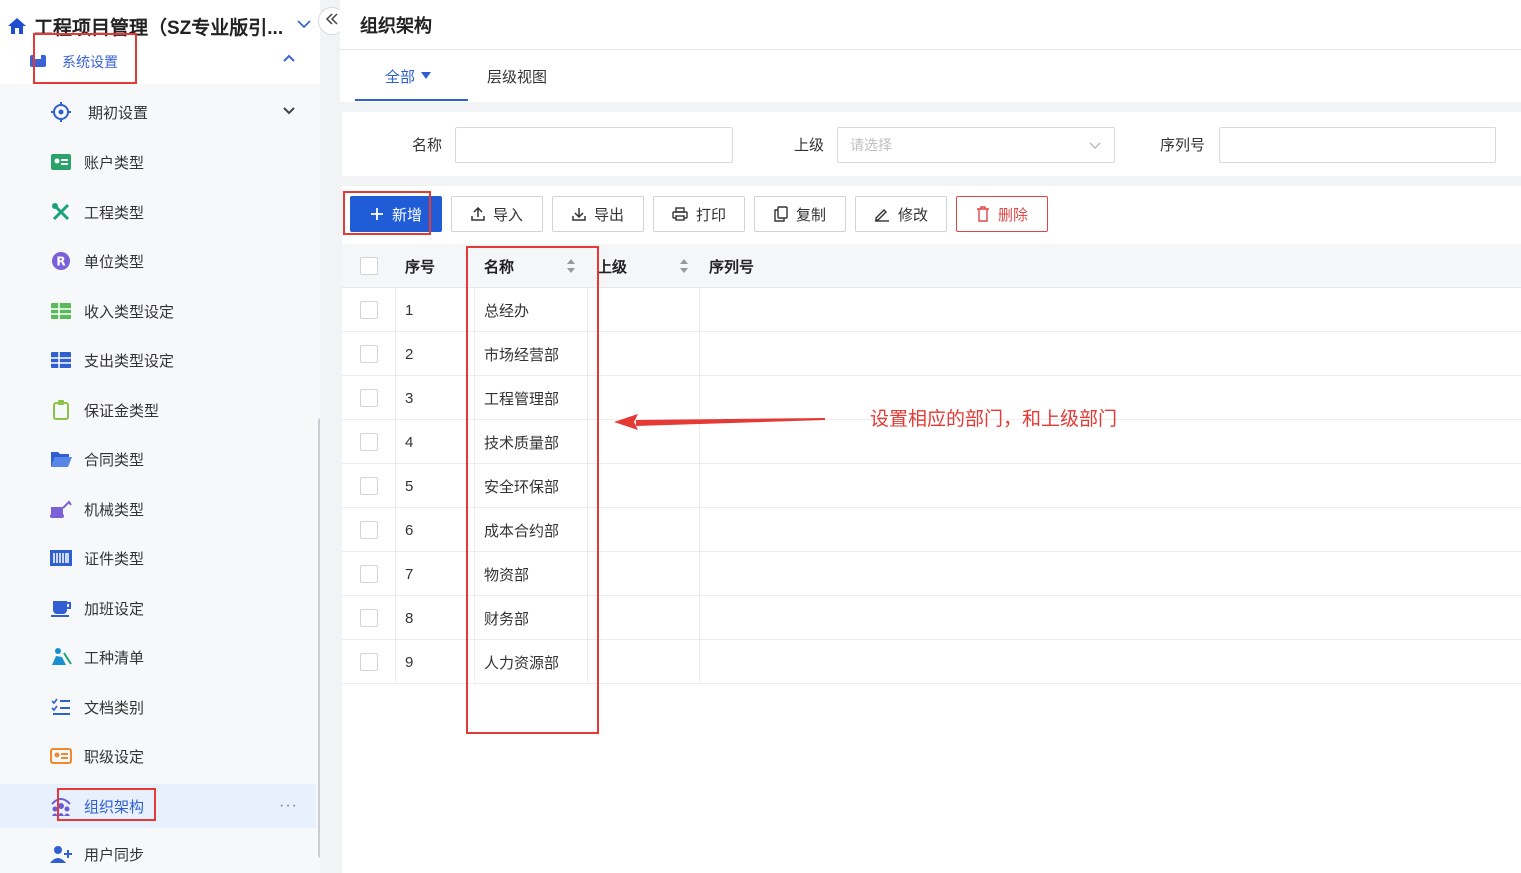 This screenshot has height=873, width=1521. Describe the element at coordinates (158, 212) in the screenshot. I see `sidebar-item-project-type: 工程类型` at that location.